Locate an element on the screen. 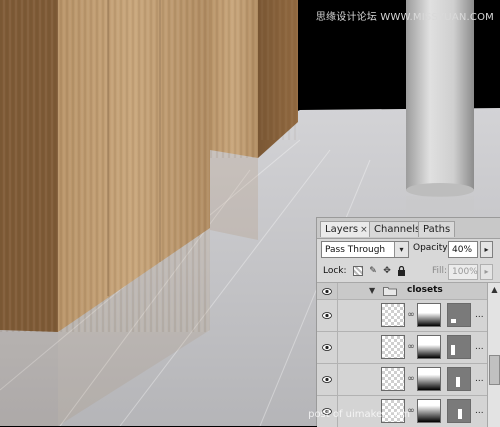  tab-channels-label: Channels is located at coordinates (397, 229).